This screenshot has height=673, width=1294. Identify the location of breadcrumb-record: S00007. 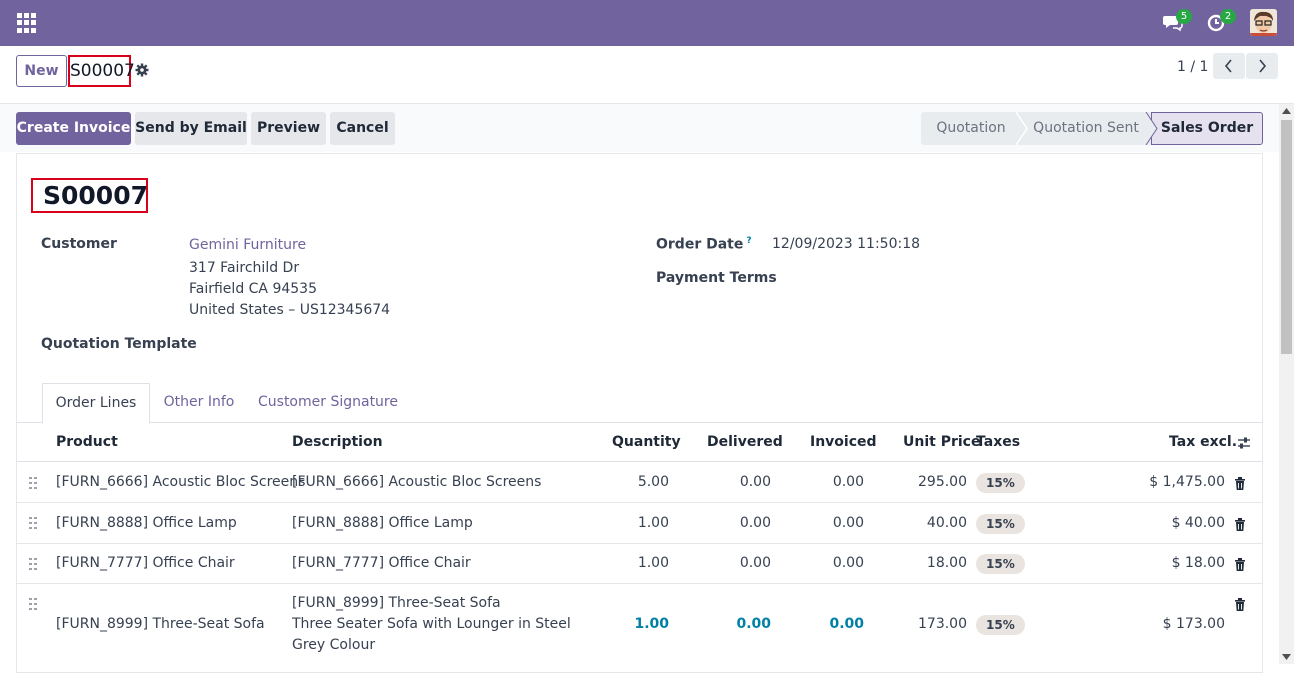
(101, 71).